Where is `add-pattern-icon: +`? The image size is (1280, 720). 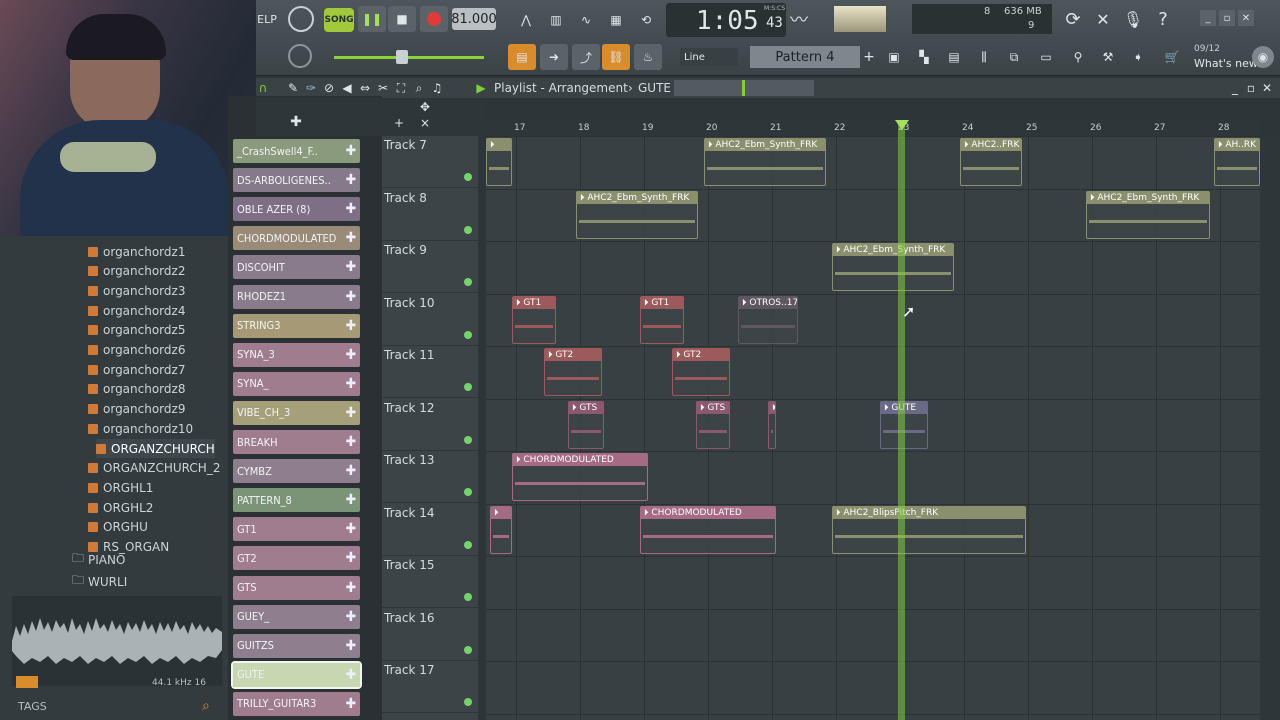
add-pattern-icon: + is located at coordinates (869, 57).